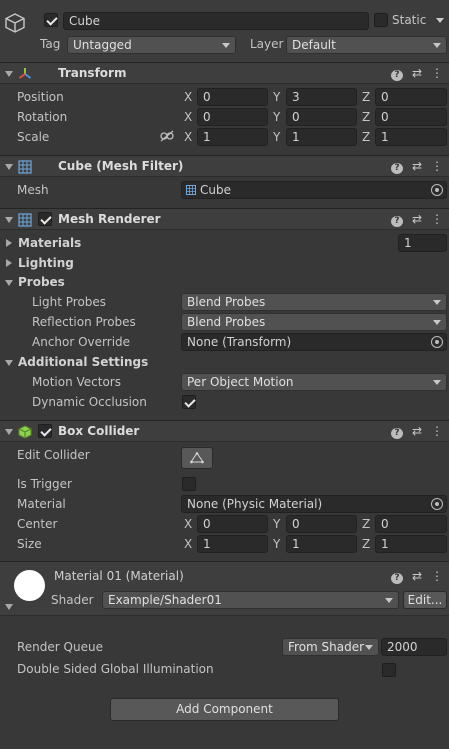 This screenshot has width=449, height=749. Describe the element at coordinates (226, 302) in the screenshot. I see `light-probes-value: Blend Probes` at that location.